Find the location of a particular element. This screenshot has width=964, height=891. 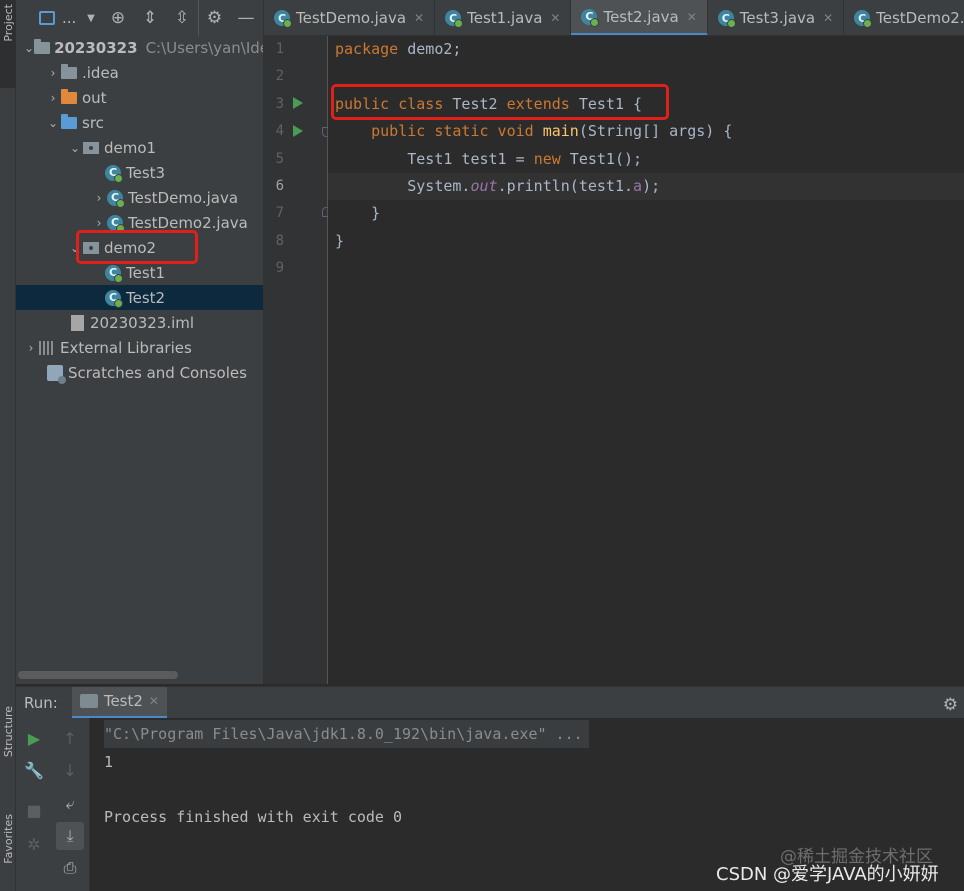

tree-item-testdemo: › C TestDemo.java is located at coordinates (139, 197).